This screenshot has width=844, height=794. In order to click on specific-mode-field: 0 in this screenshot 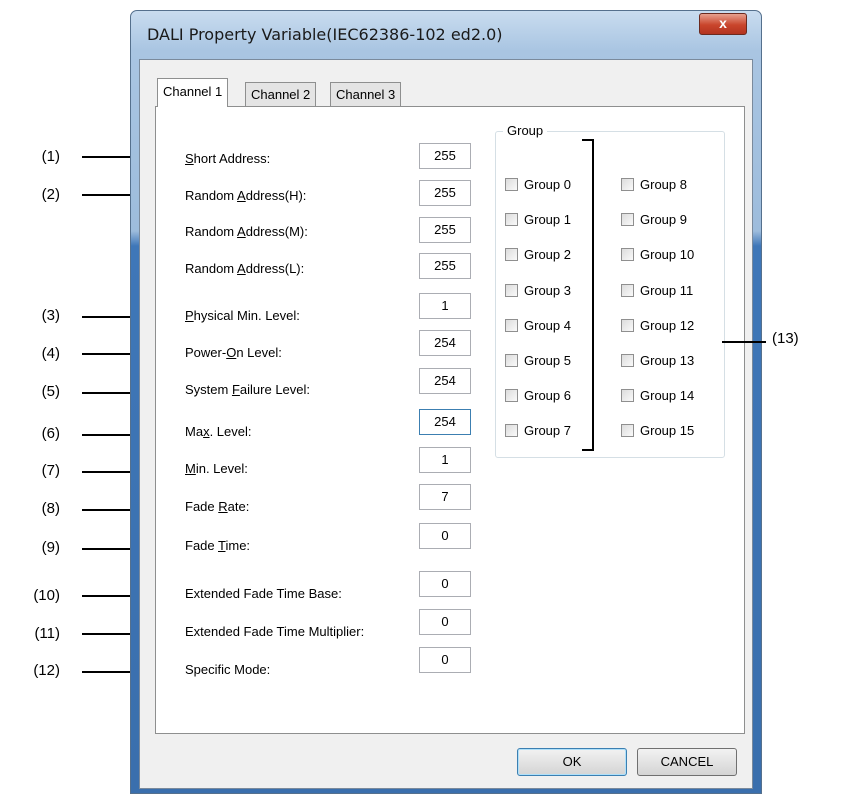, I will do `click(445, 660)`.